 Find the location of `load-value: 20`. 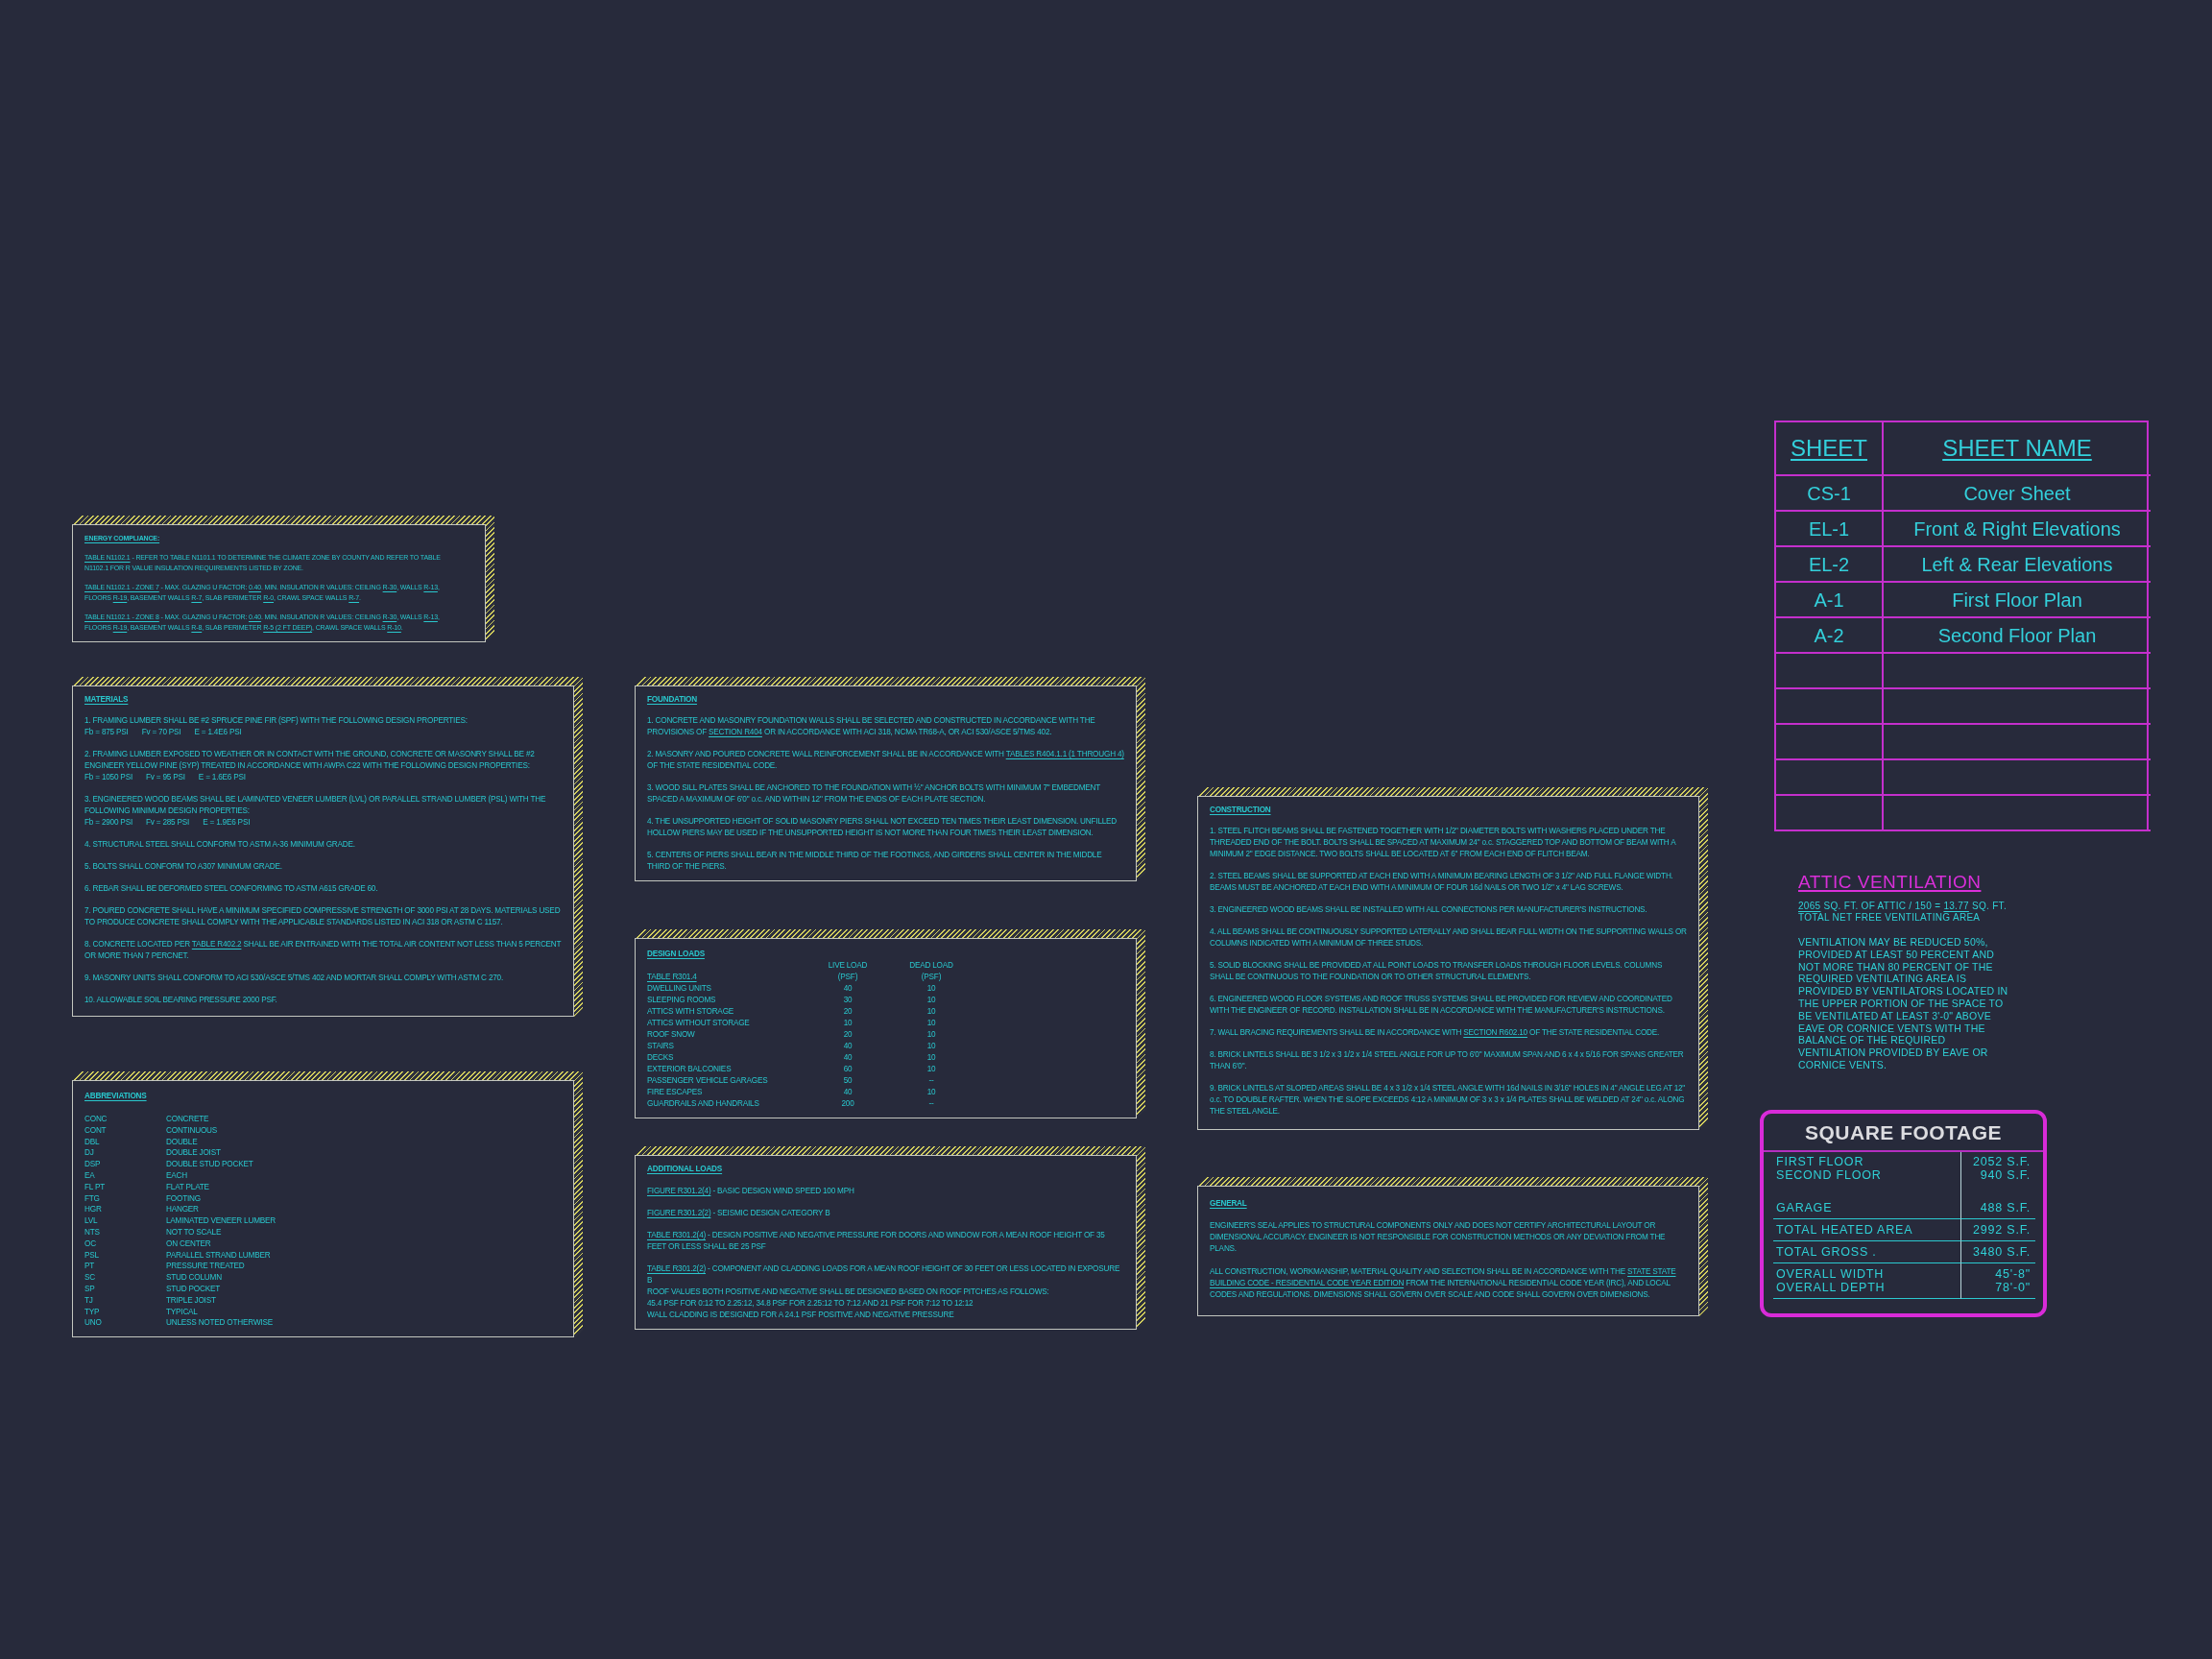

load-value: 20 is located at coordinates (848, 1012).